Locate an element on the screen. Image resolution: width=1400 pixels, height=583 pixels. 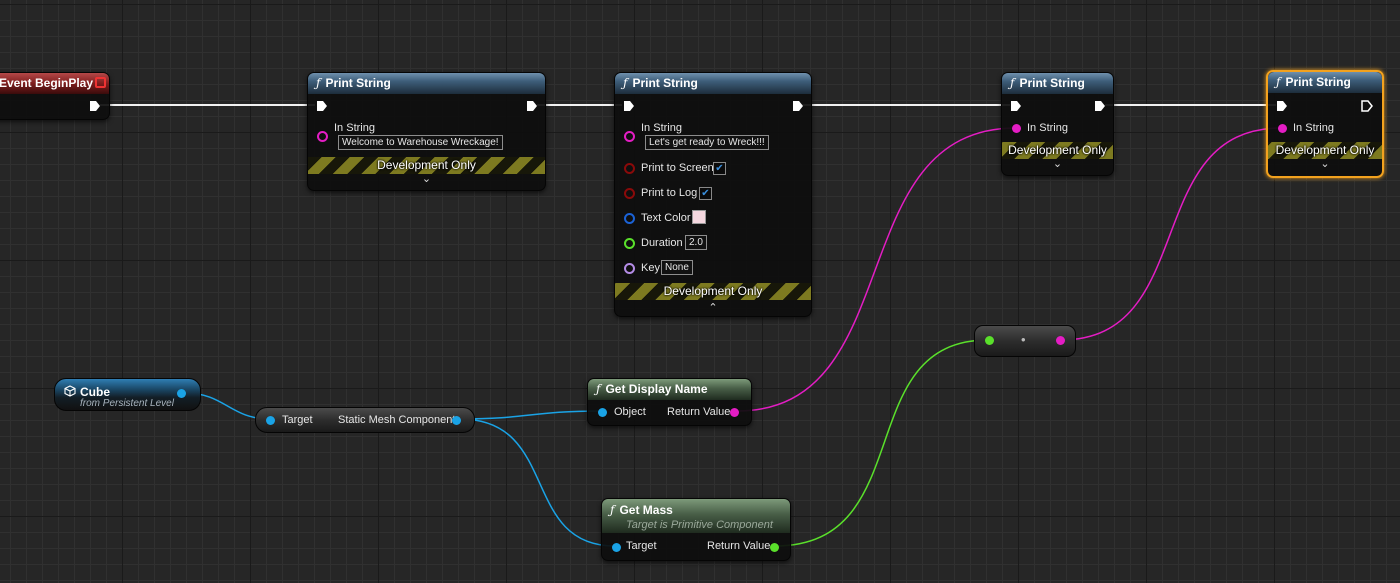
get-display-name-header: ƒ Get Display Name is located at coordinates (669, 389).